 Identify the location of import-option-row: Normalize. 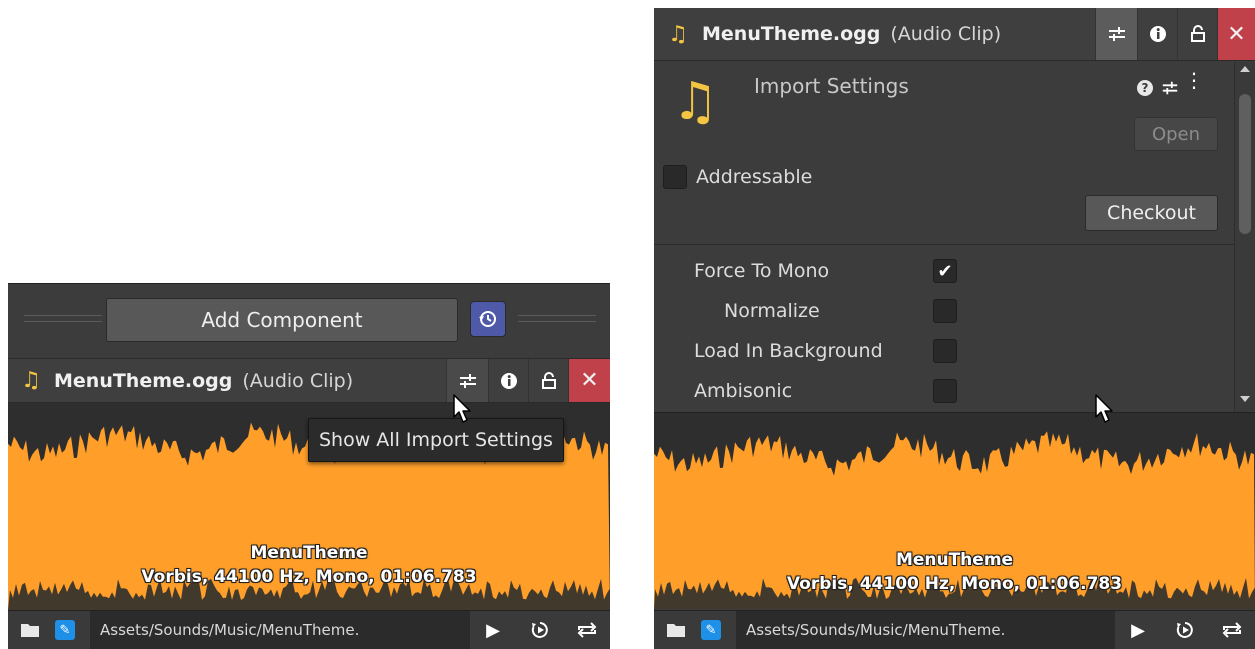
(944, 312).